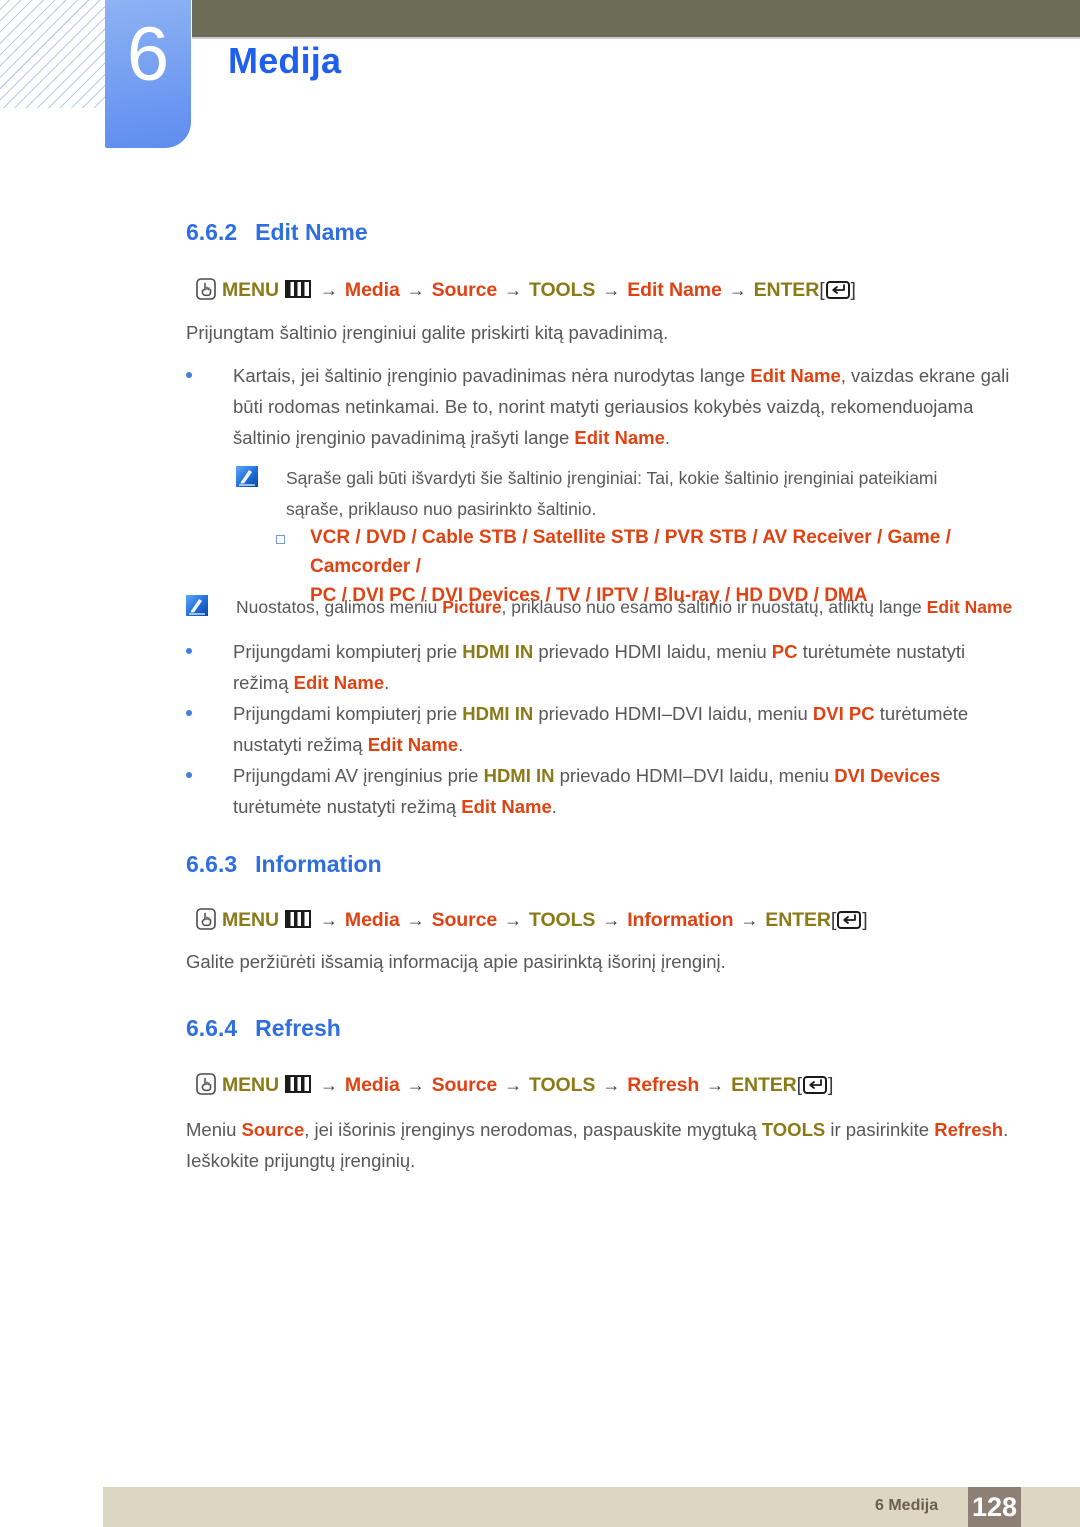  Describe the element at coordinates (636, 38) in the screenshot. I see `header-underline` at that location.